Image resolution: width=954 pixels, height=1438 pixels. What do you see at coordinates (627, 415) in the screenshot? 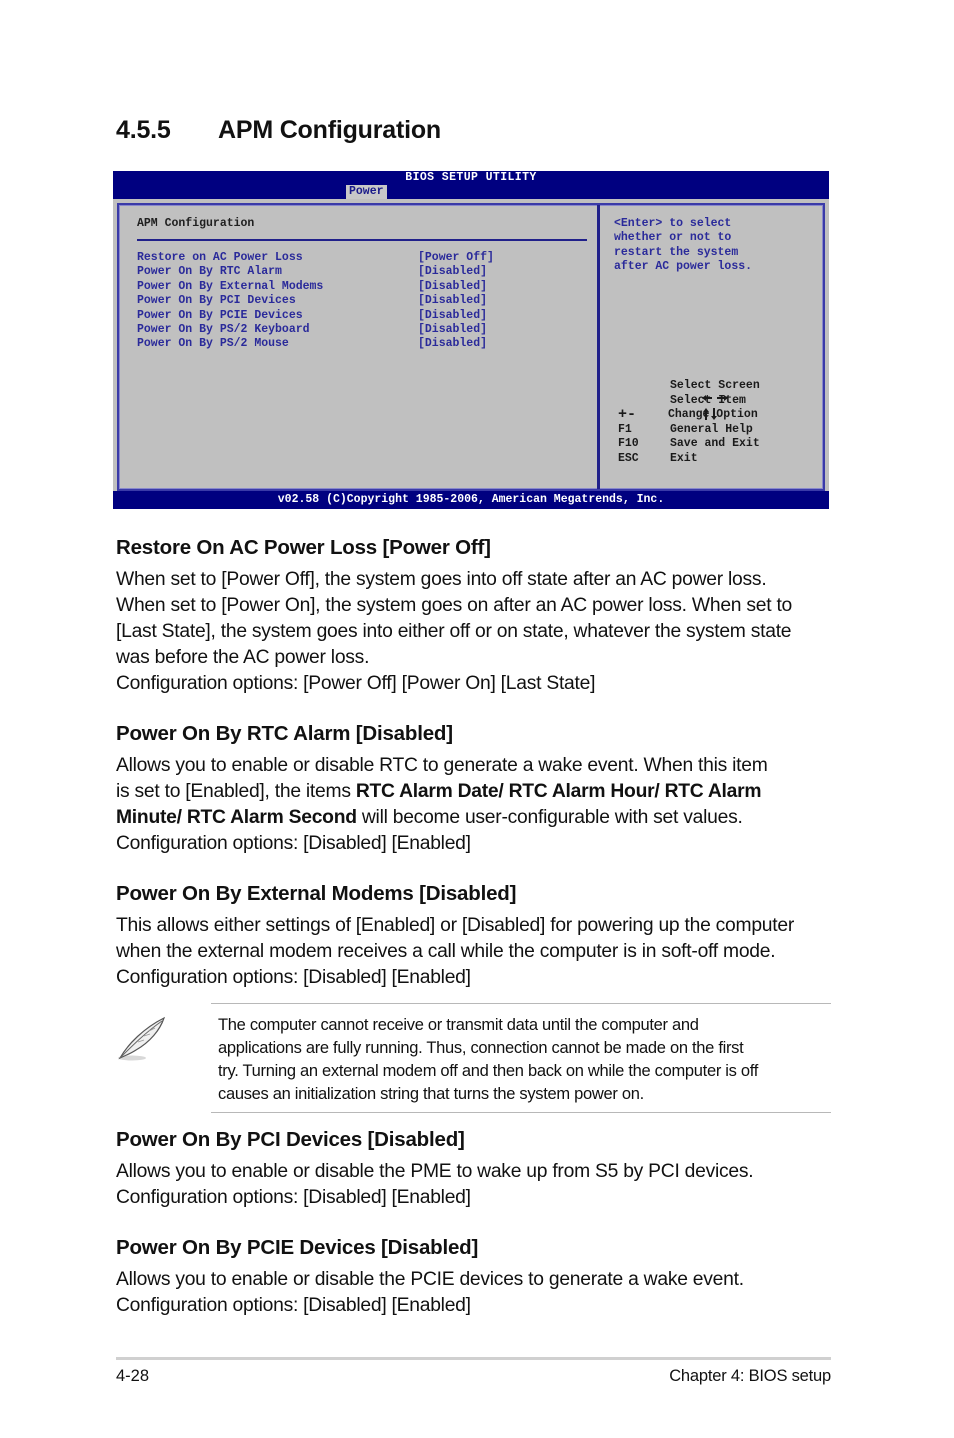
I see `key-label: +-` at bounding box center [627, 415].